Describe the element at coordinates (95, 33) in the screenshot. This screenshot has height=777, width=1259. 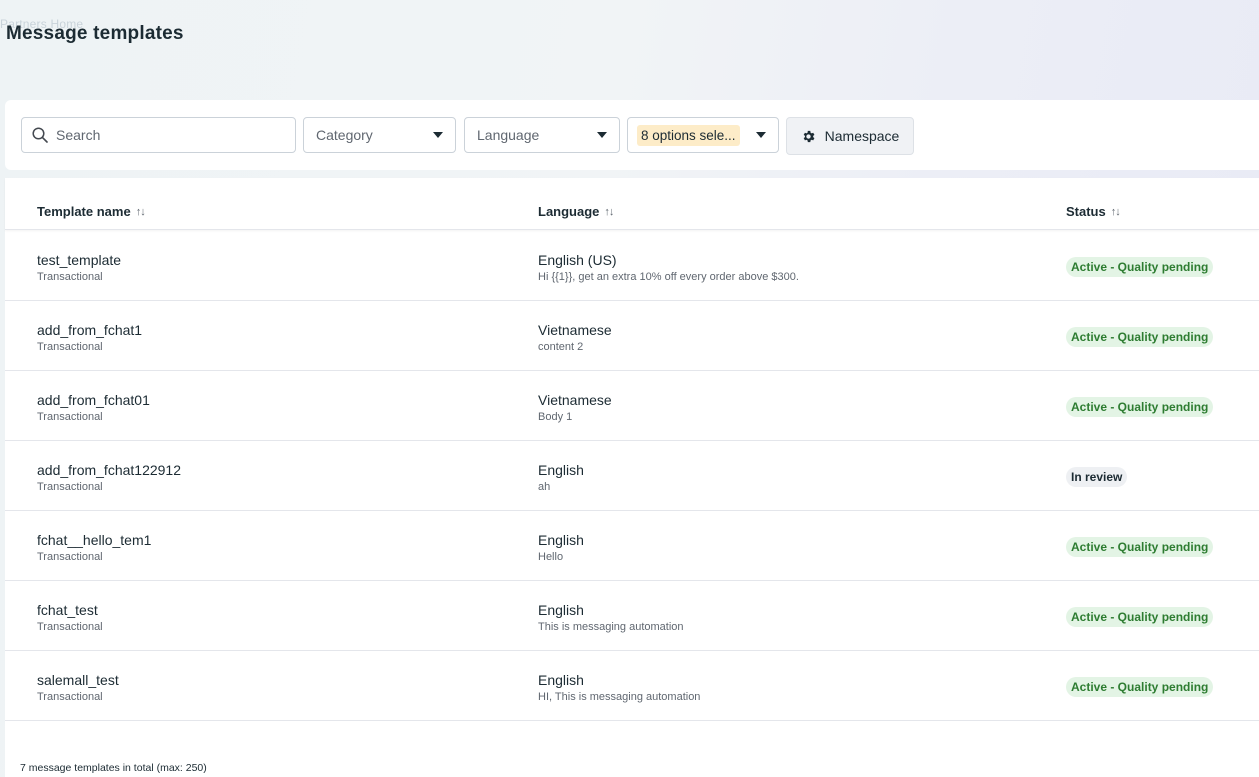
I see `page-title: Message templates` at that location.